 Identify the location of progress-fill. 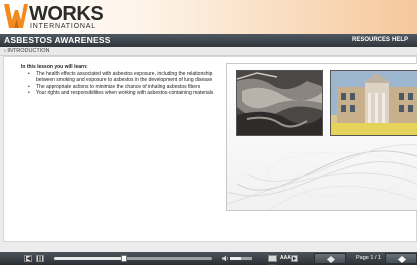
(89, 258).